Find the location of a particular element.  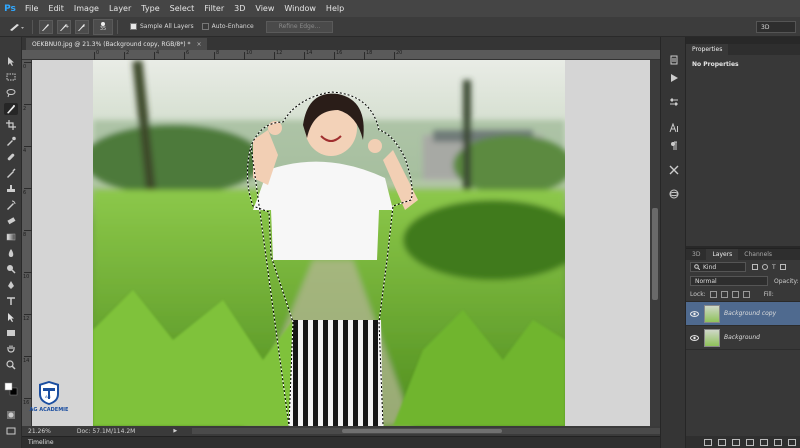

menu-filter: Filter is located at coordinates (214, 8).